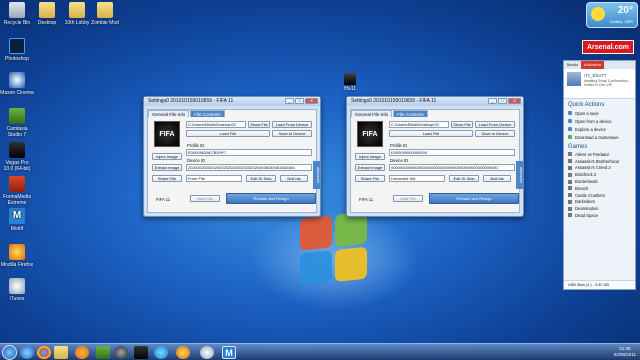  Describe the element at coordinates (103, 352) in the screenshot. I see `camtasia-taskbar-icon` at that location.